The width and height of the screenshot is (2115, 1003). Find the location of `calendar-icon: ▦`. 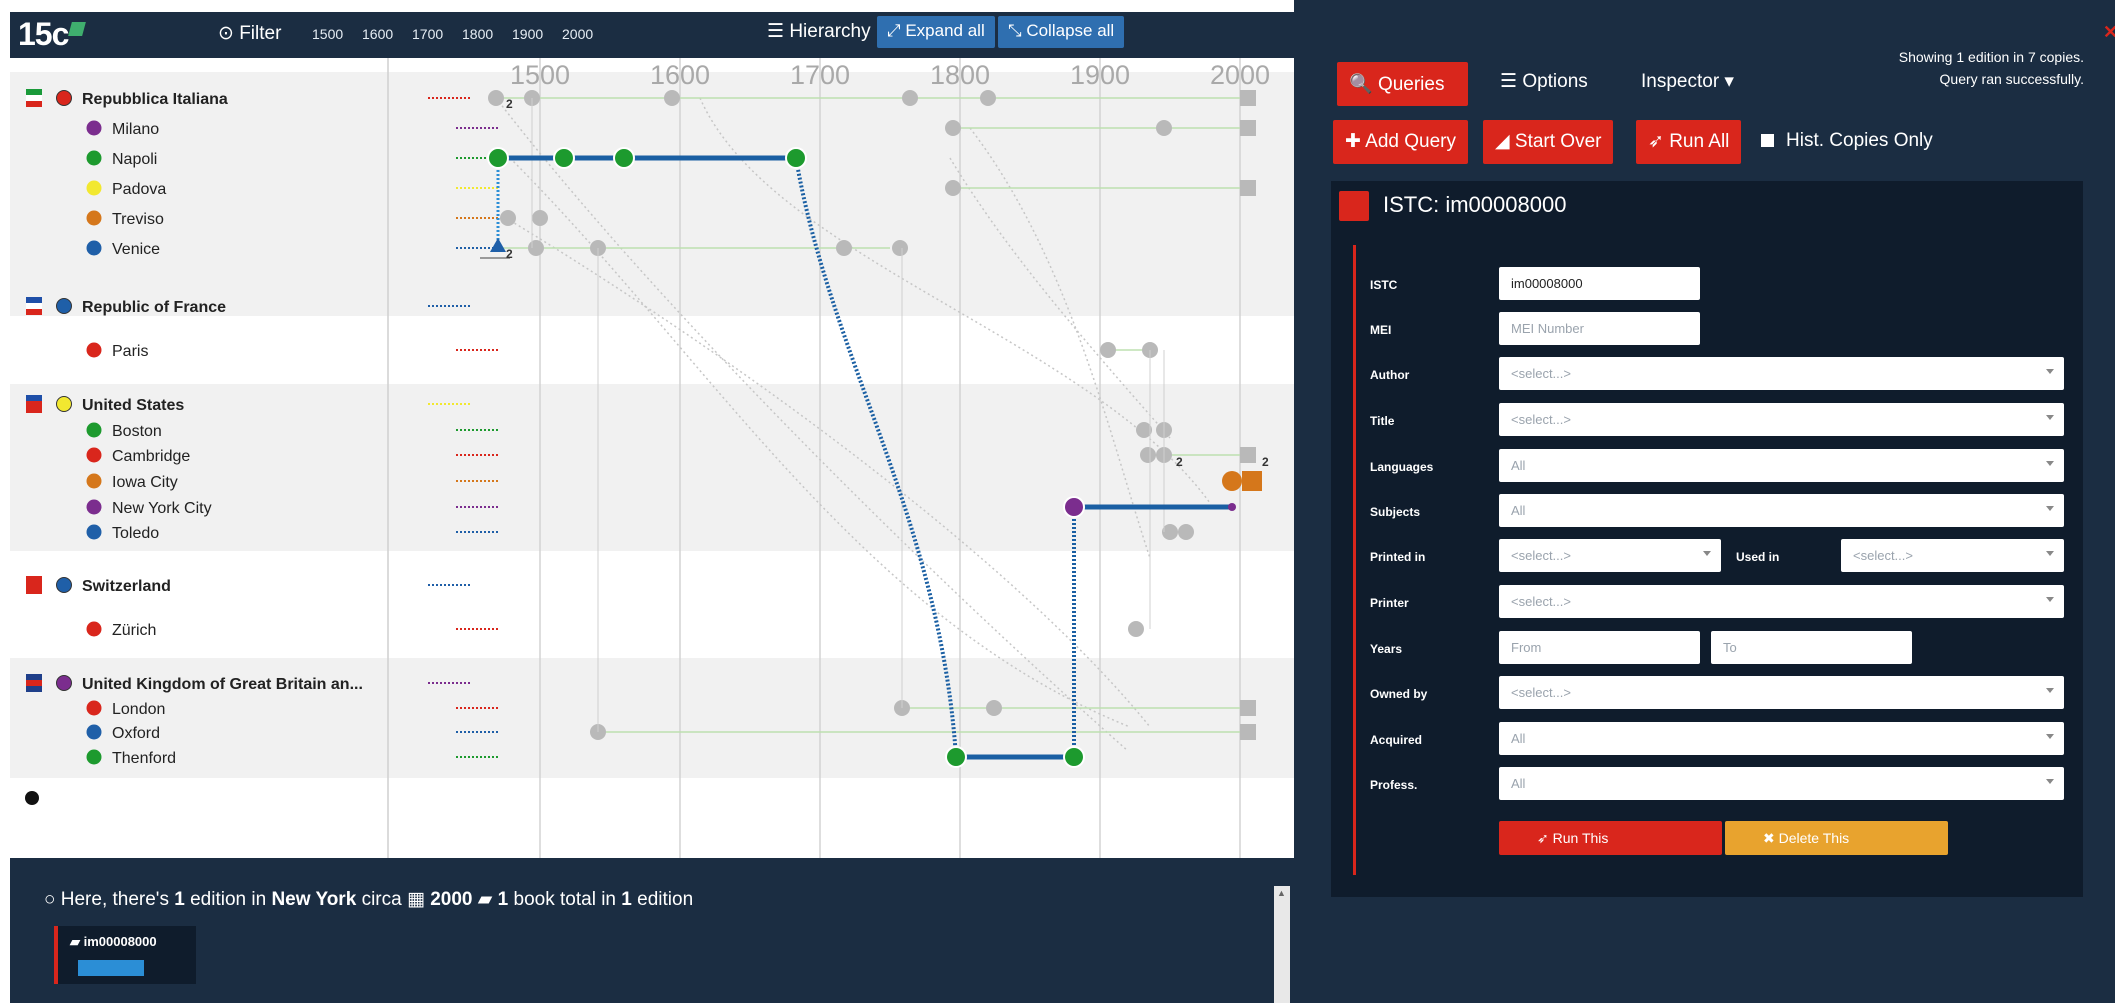

calendar-icon: ▦ is located at coordinates (415, 899).